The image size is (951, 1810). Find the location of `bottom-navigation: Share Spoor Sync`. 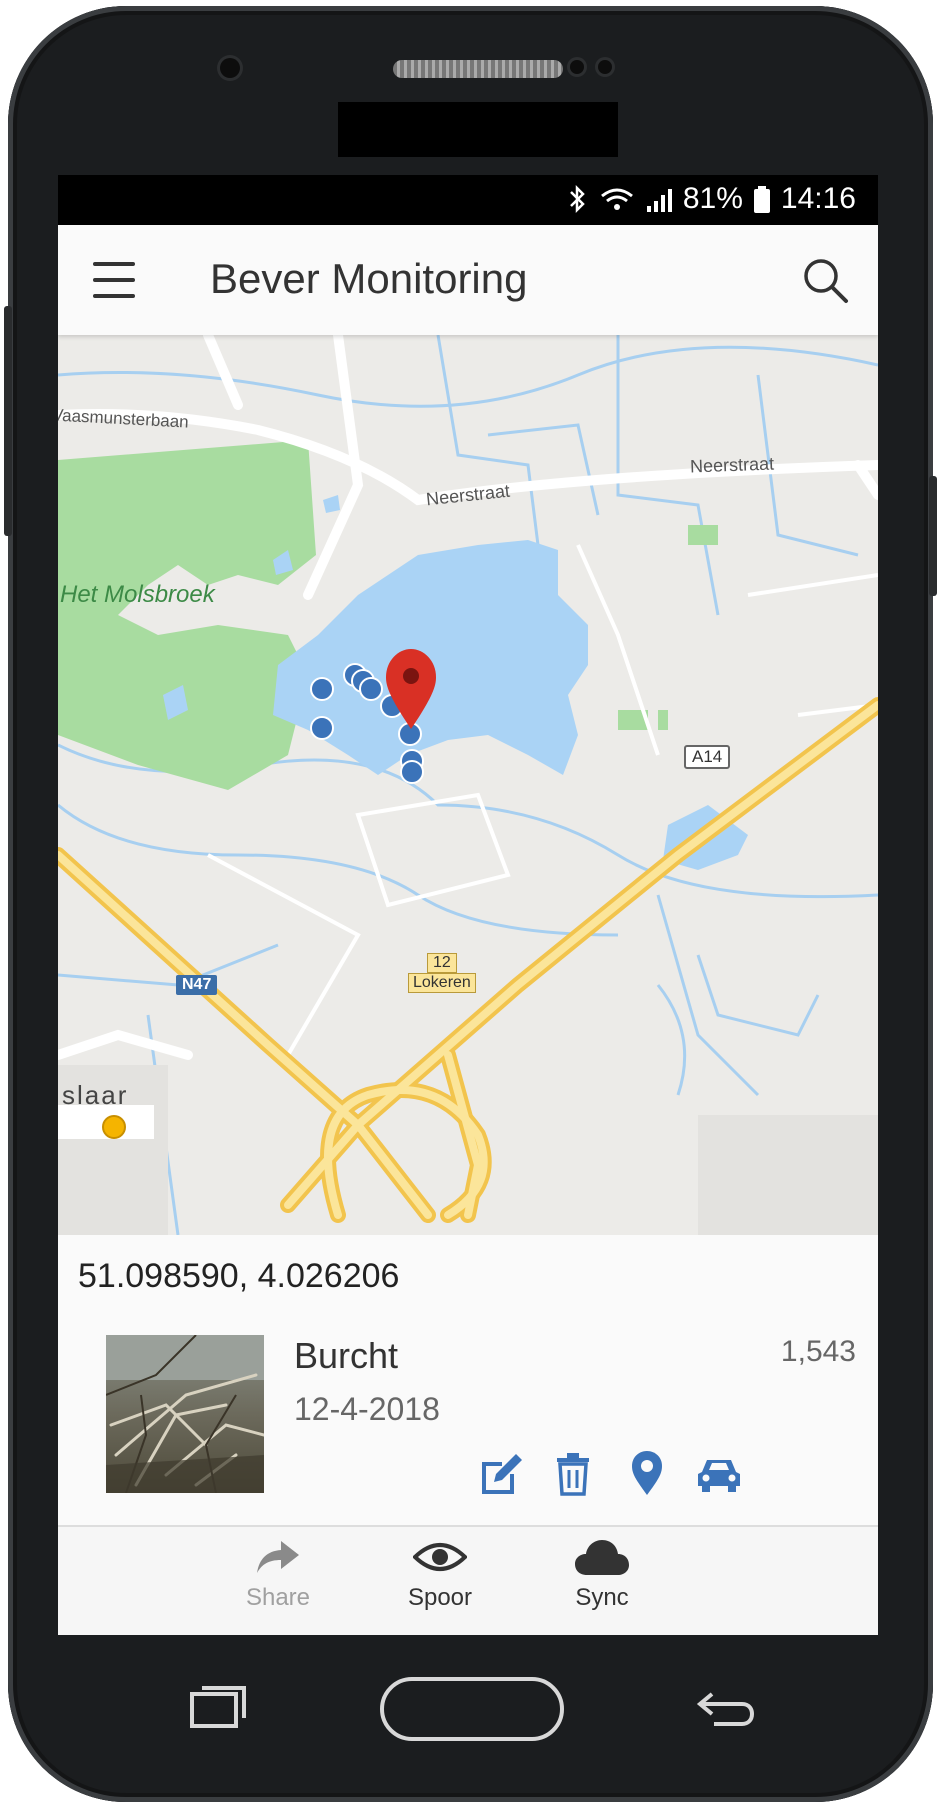

bottom-navigation: Share Spoor Sync is located at coordinates (468, 1581).